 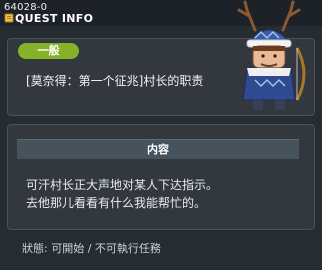 What do you see at coordinates (116, 203) in the screenshot?
I see `quest-description-line: 去他那儿看看有什么我能帮忙的。` at bounding box center [116, 203].